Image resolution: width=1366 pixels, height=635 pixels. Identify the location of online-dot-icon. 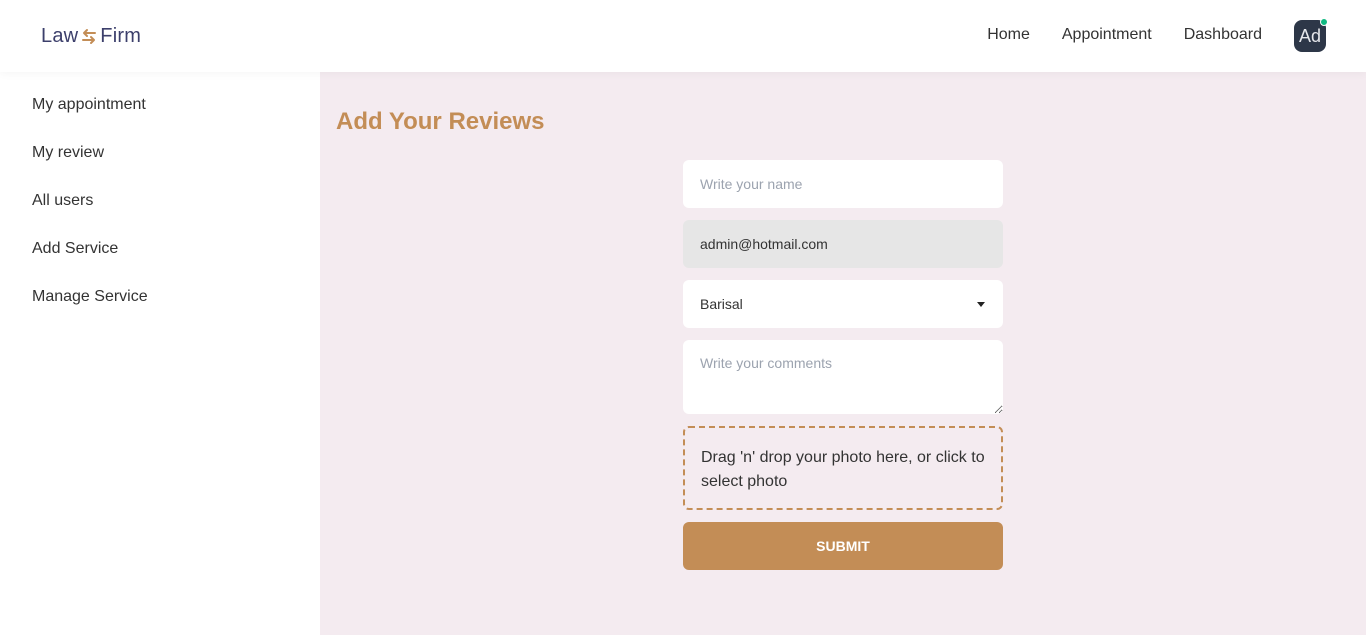
(1324, 22).